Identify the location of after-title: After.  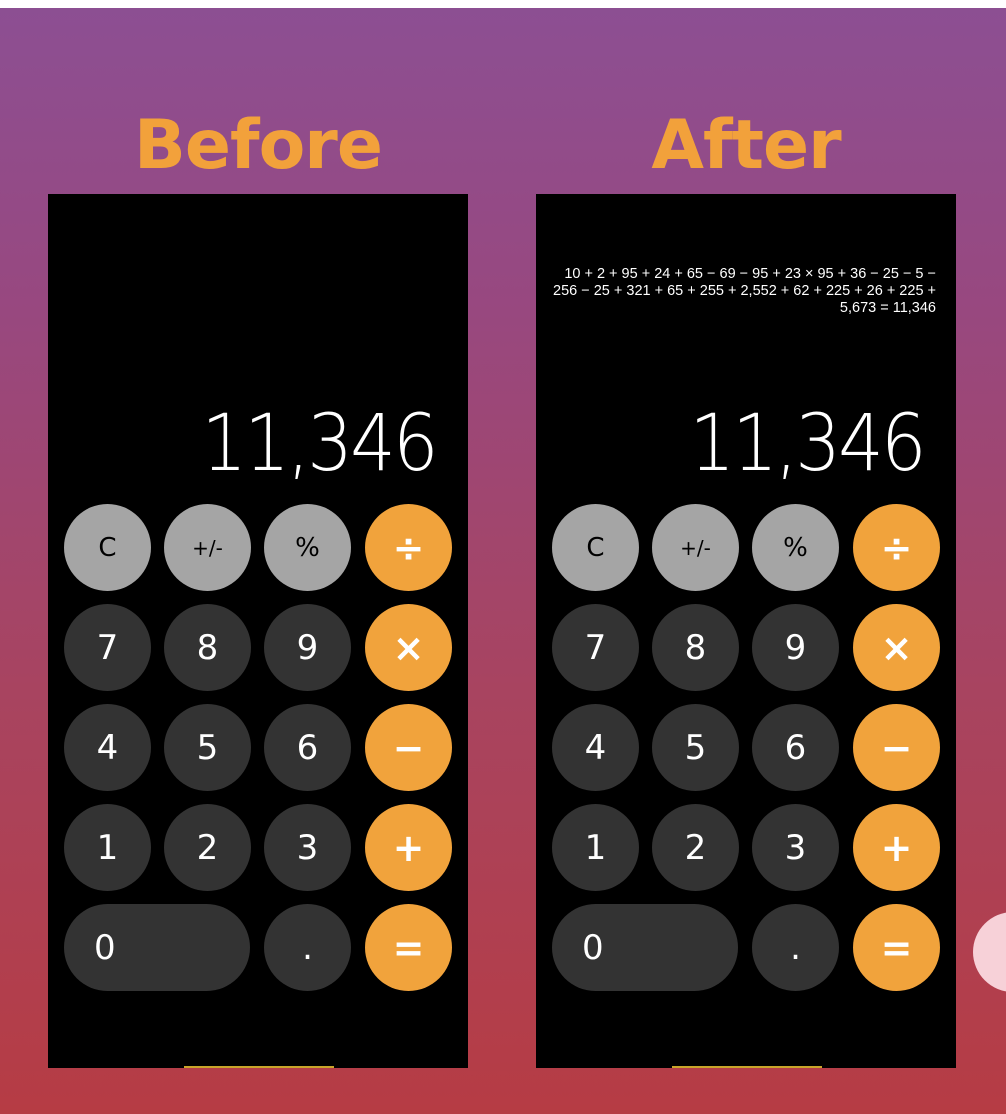
(746, 145).